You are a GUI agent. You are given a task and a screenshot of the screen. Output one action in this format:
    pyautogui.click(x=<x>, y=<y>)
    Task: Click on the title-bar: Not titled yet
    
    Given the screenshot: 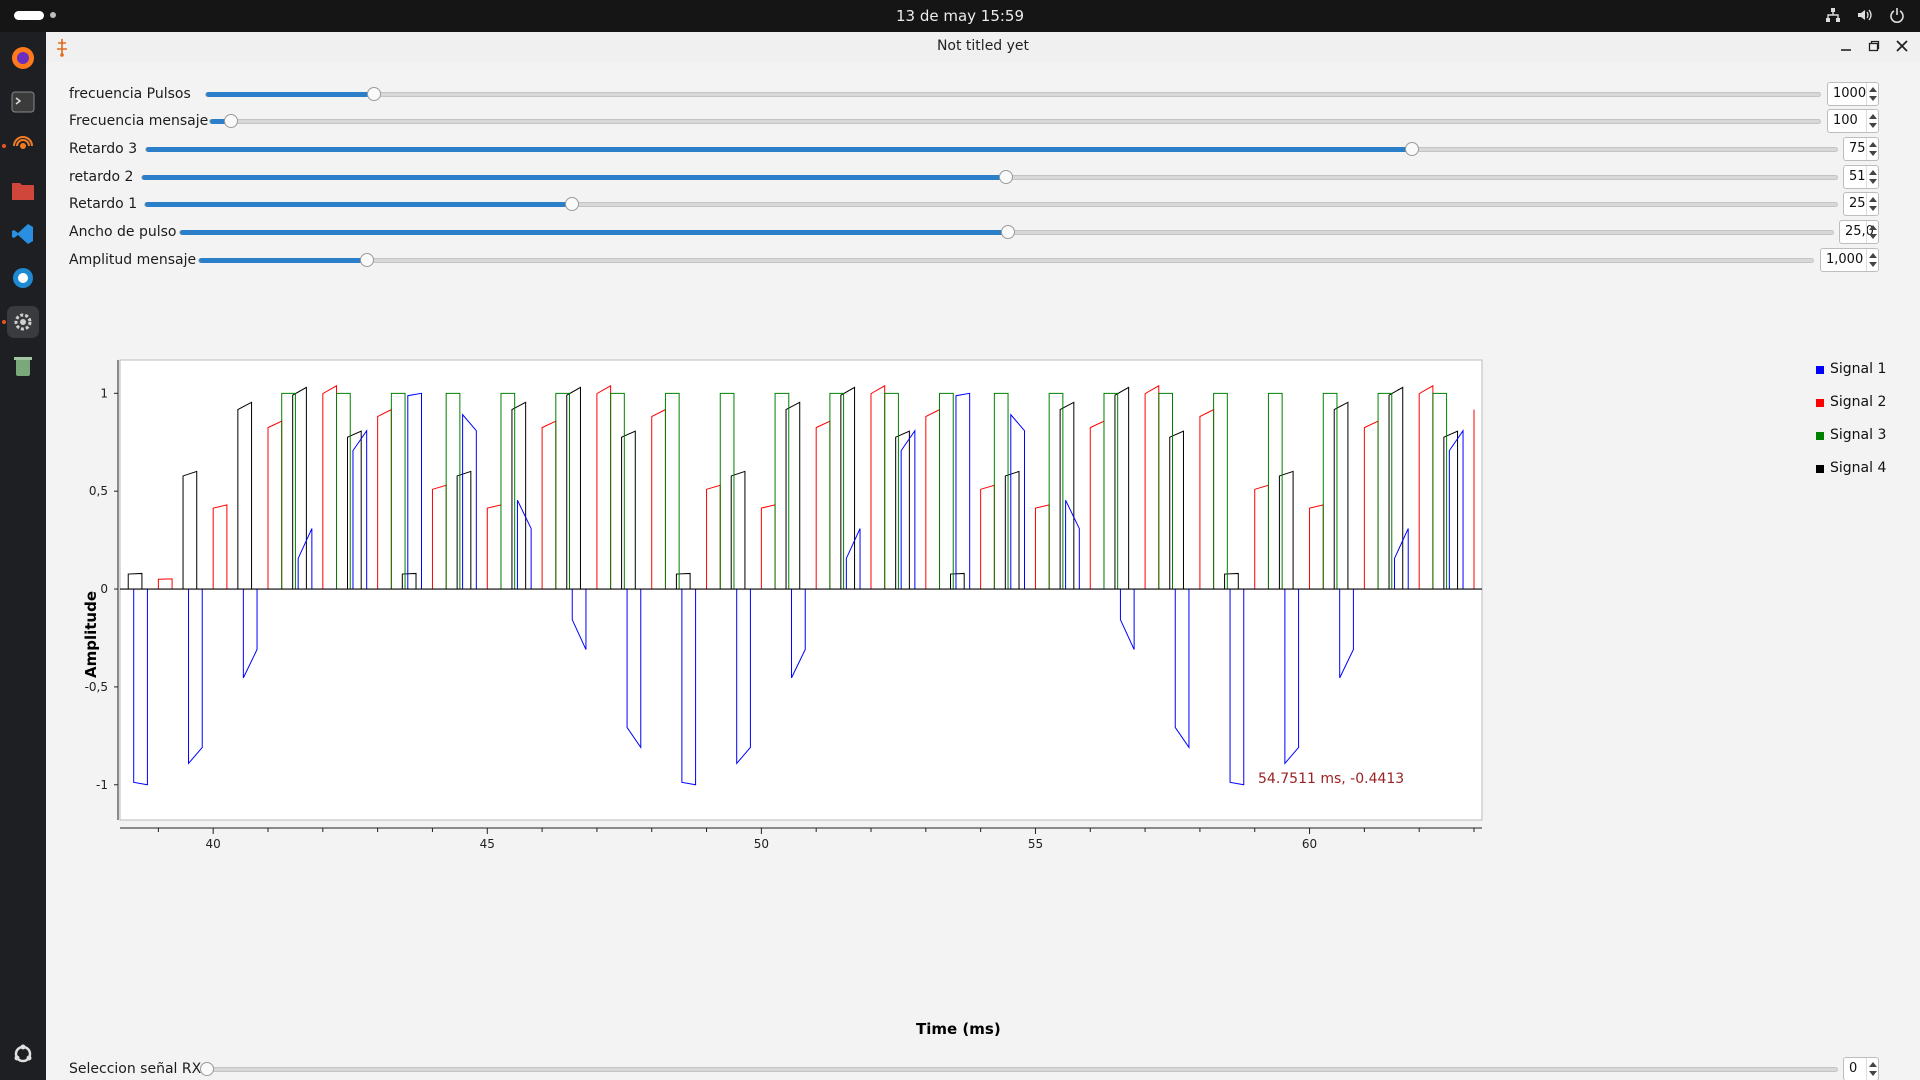 What is the action you would take?
    pyautogui.click(x=983, y=47)
    